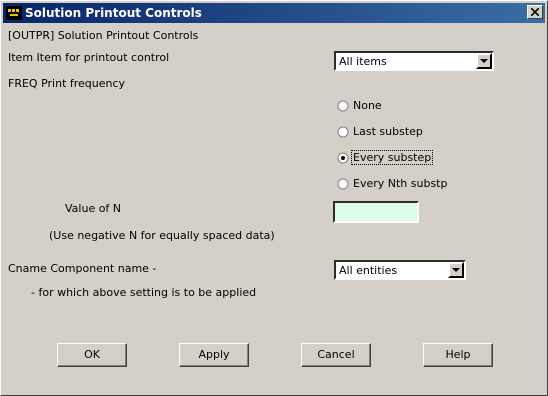 This screenshot has width=548, height=396. Describe the element at coordinates (368, 270) in the screenshot. I see `cname-dropdown-value: All entities` at that location.